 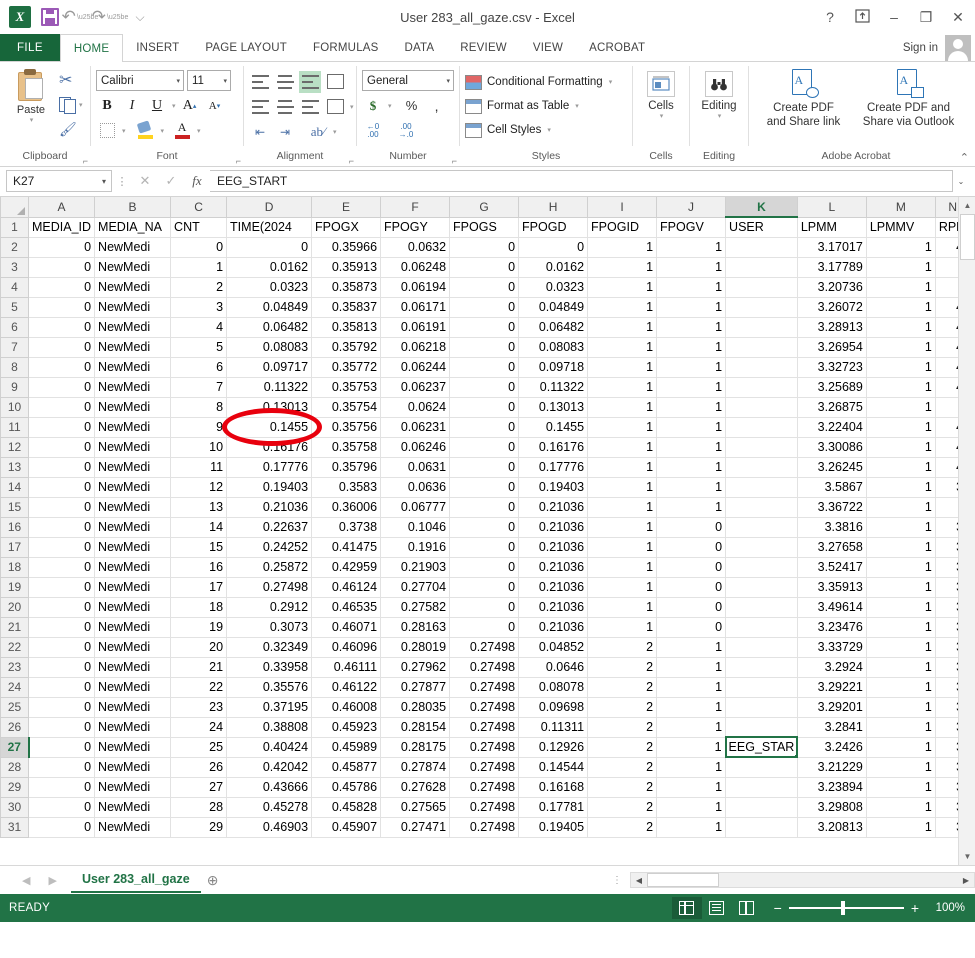 What do you see at coordinates (269, 287) in the screenshot?
I see `cell-D4: 0.0323` at bounding box center [269, 287].